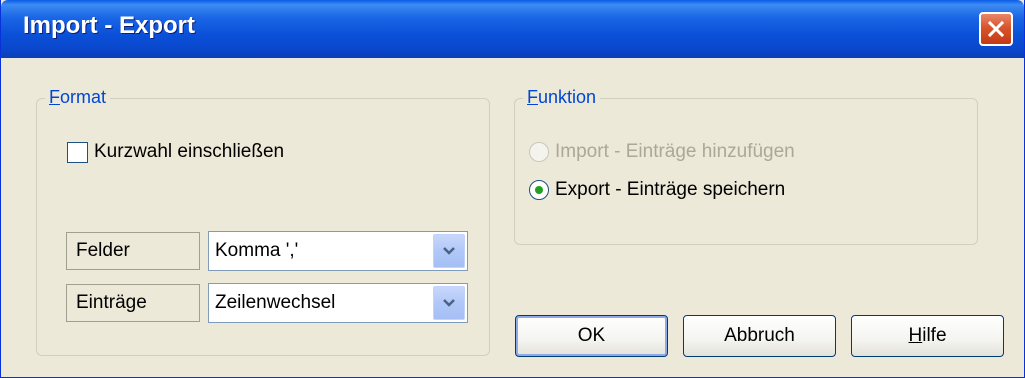  What do you see at coordinates (78, 97) in the screenshot?
I see `format-group-legend: Format` at bounding box center [78, 97].